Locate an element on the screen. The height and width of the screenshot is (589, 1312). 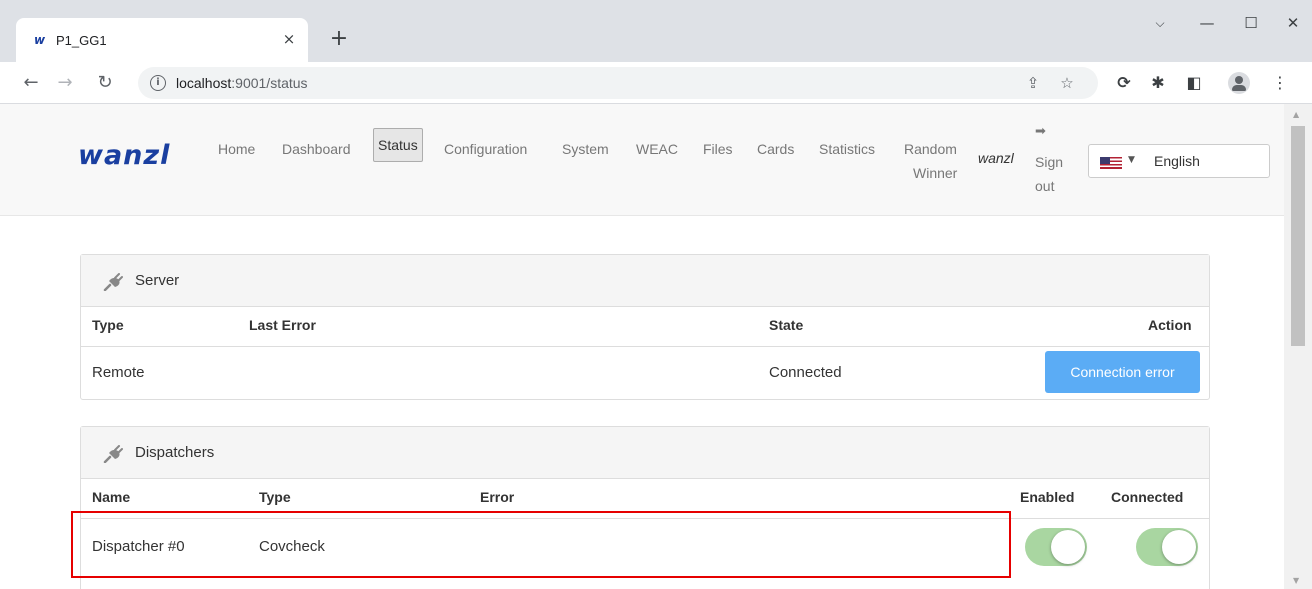
maximize-button: ☐ is located at coordinates (1251, 23).